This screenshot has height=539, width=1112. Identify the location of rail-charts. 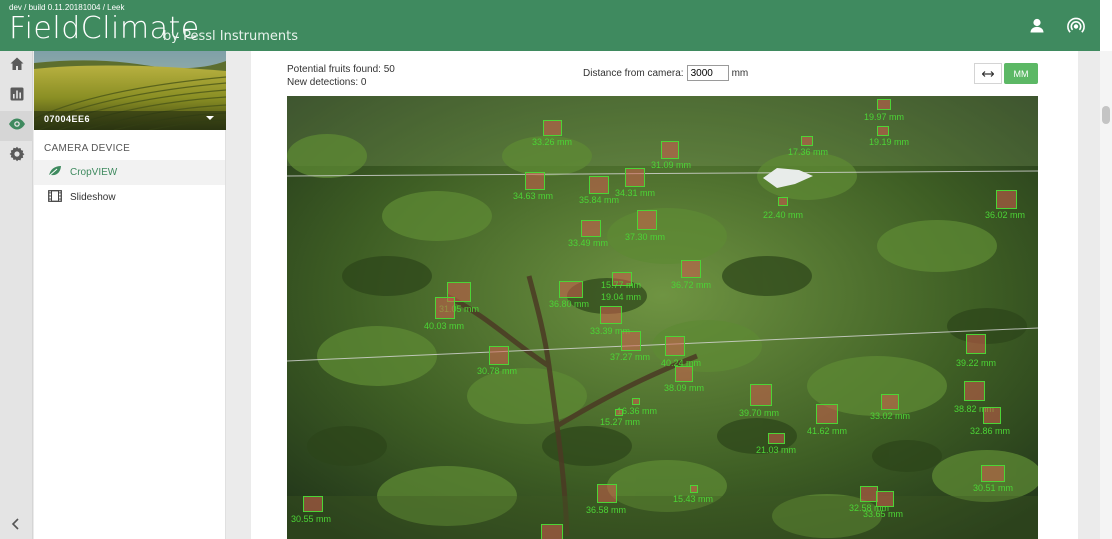
(16, 96).